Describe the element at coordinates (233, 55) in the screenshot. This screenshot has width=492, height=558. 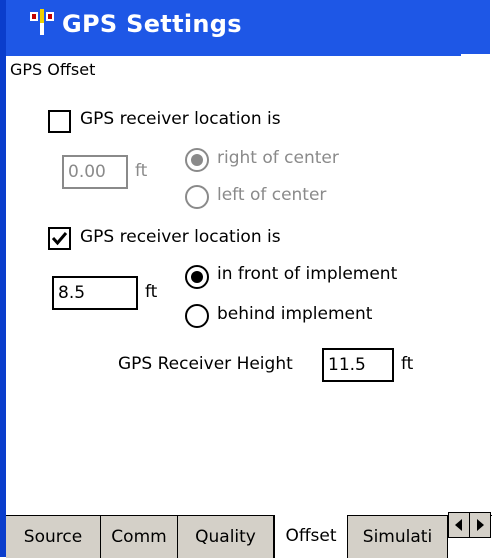
I see `title-underline` at that location.